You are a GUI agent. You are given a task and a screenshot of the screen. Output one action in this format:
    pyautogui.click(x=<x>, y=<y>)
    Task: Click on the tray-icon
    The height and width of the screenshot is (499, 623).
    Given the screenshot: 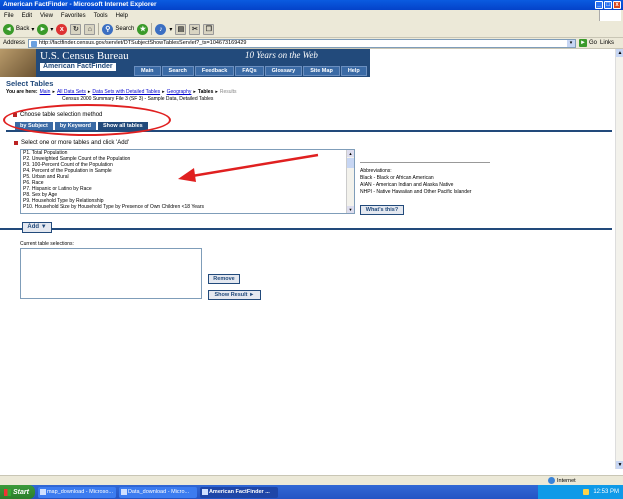 What is the action you would take?
    pyautogui.click(x=586, y=492)
    